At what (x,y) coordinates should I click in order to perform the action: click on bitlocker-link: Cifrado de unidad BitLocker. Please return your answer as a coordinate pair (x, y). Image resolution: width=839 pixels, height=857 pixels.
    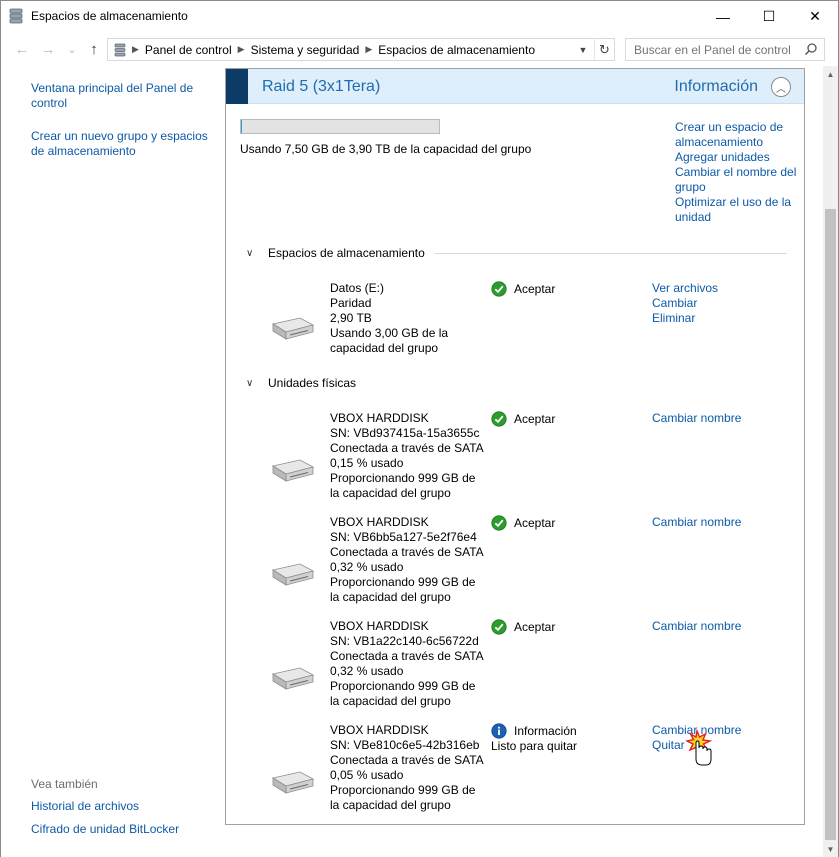
    Looking at the image, I should click on (121, 829).